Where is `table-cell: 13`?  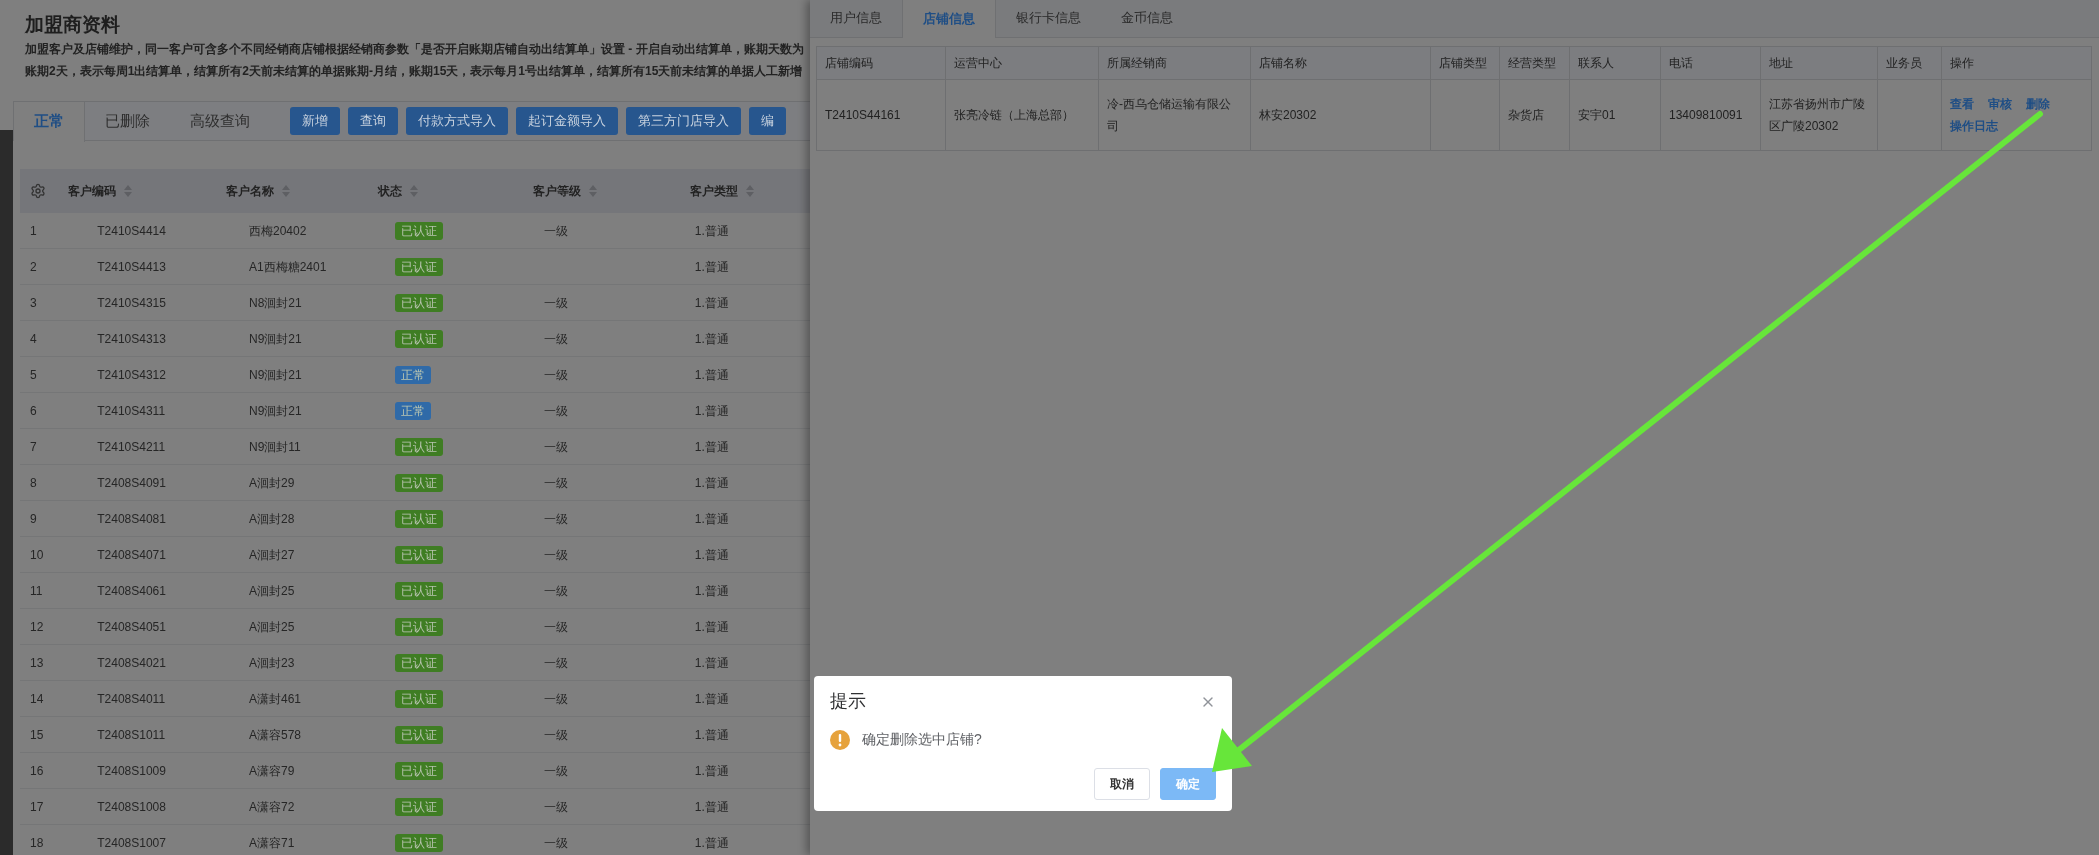
table-cell: 13 is located at coordinates (37, 662).